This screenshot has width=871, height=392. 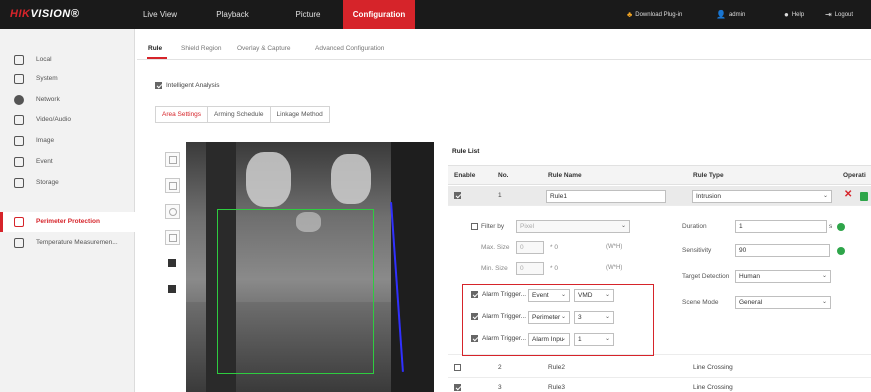 What do you see at coordinates (308, 14) in the screenshot?
I see `nav-picture: Picture` at bounding box center [308, 14].